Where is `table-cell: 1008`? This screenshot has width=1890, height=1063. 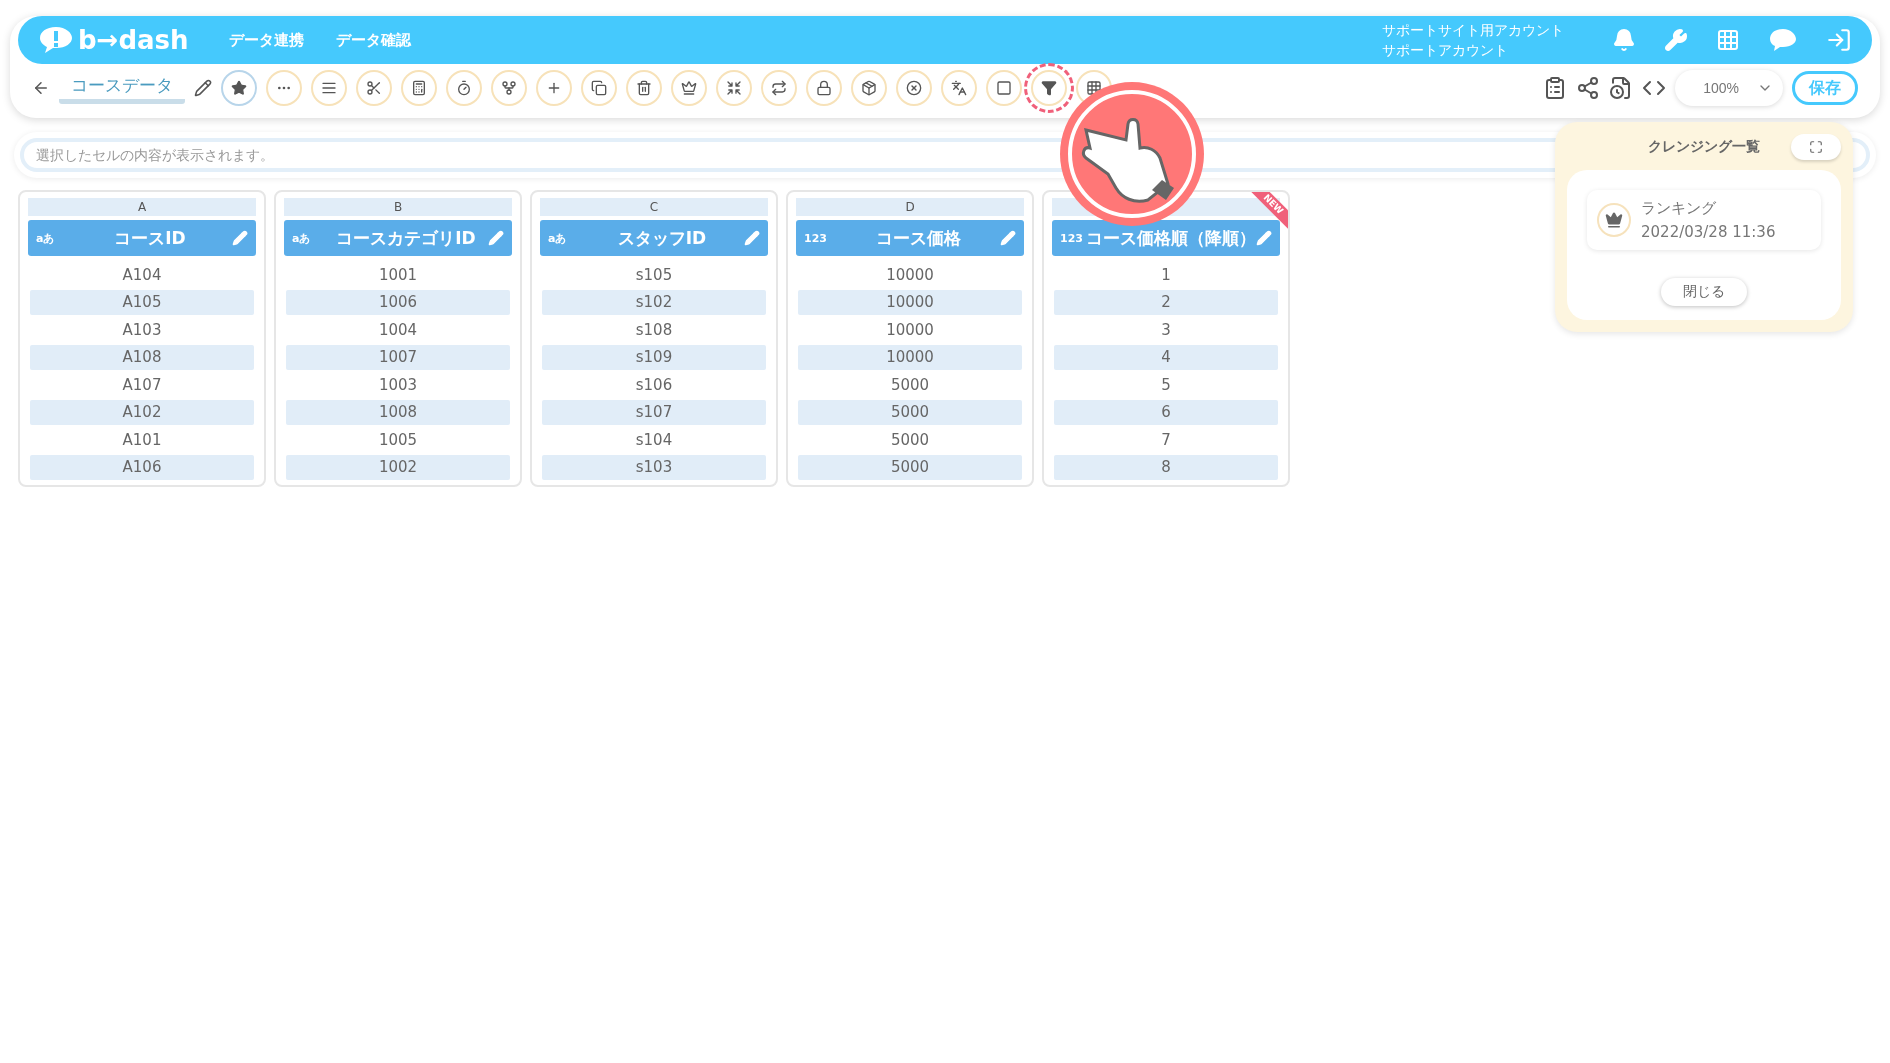
table-cell: 1008 is located at coordinates (398, 412).